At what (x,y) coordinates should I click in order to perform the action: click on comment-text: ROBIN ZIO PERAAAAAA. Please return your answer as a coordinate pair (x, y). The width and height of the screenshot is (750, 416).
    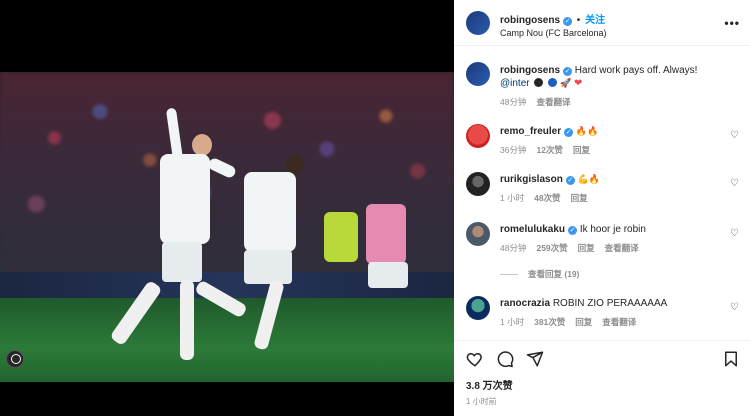
    Looking at the image, I should click on (610, 303).